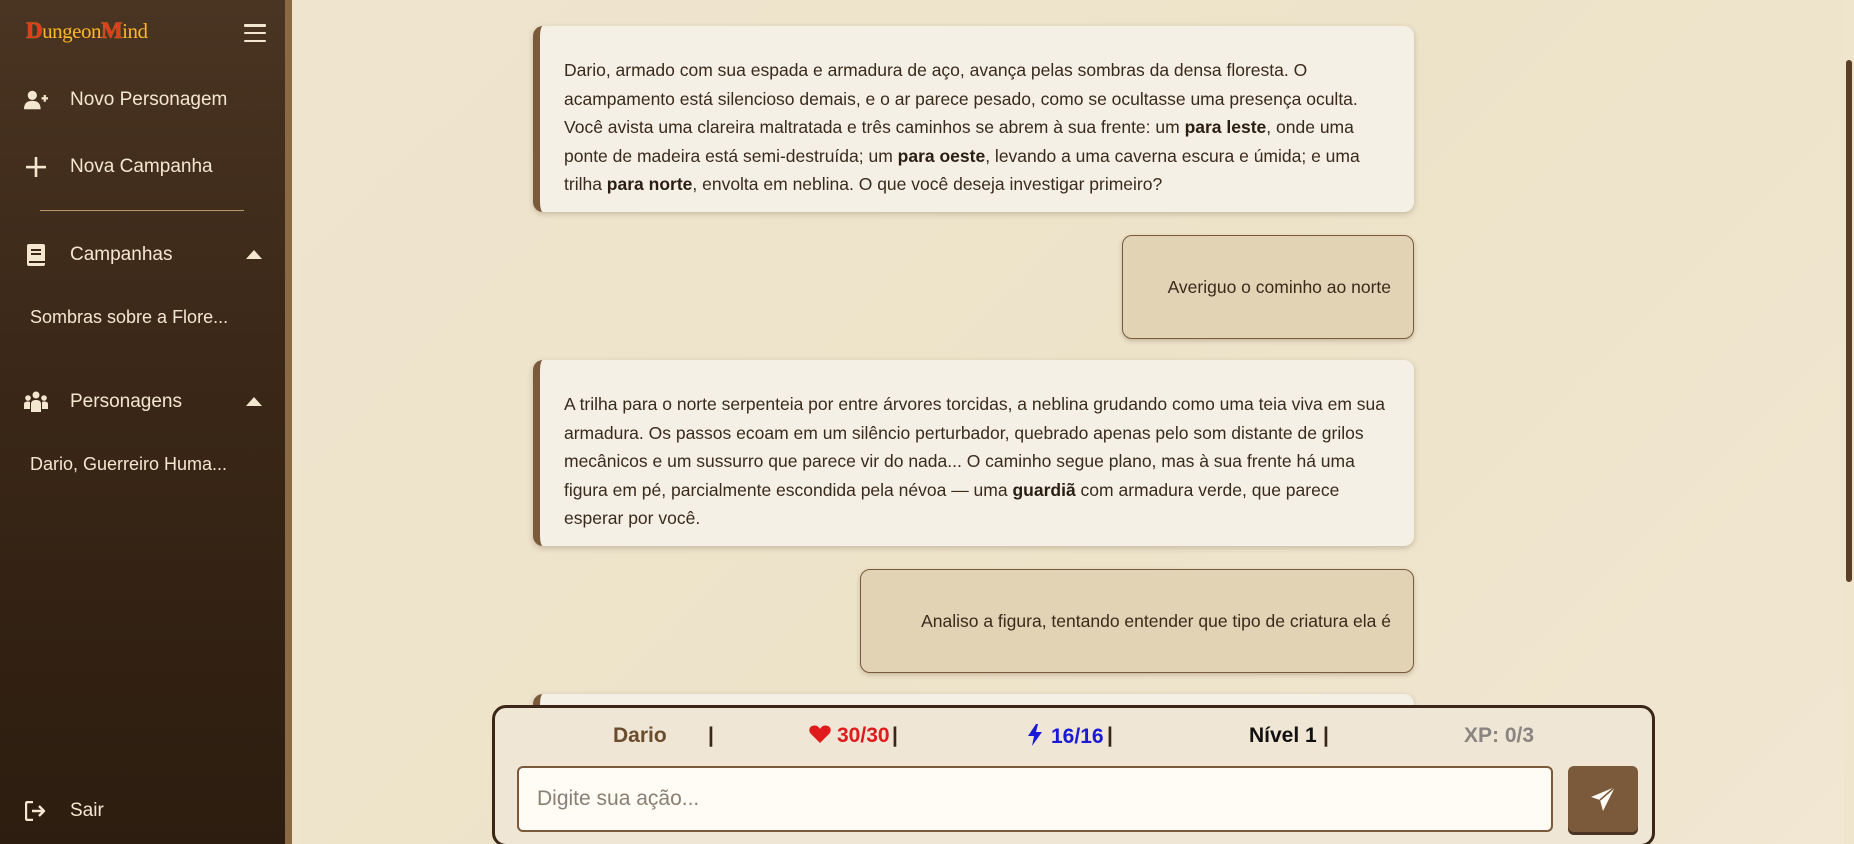  What do you see at coordinates (135, 31) in the screenshot?
I see `logo-word-2: ind` at bounding box center [135, 31].